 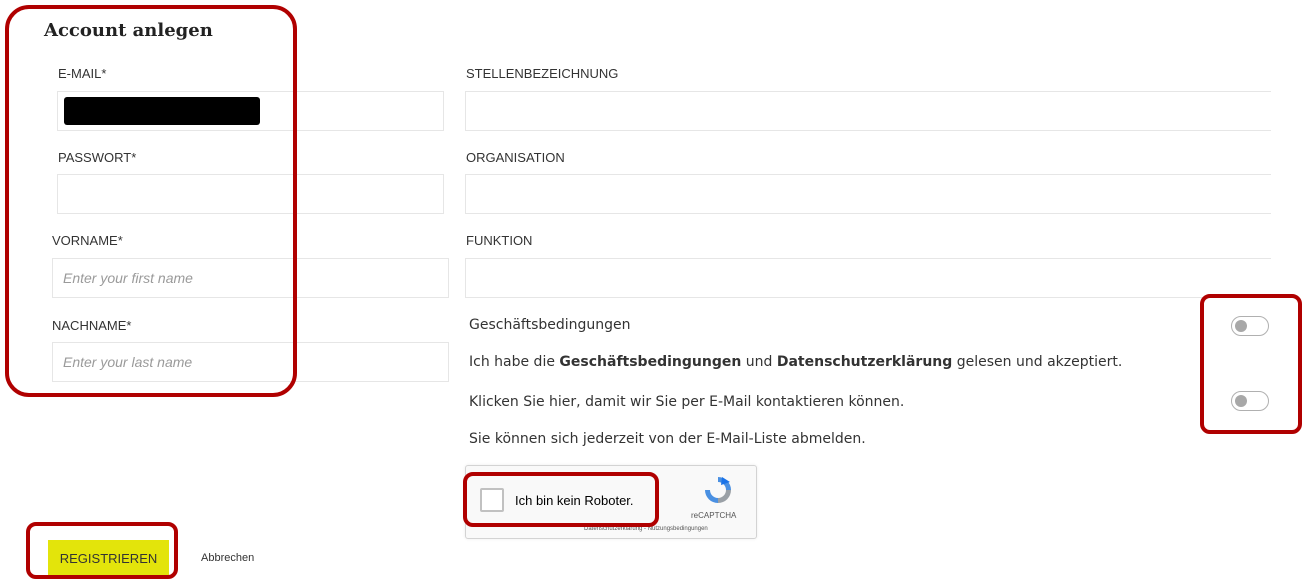 What do you see at coordinates (514, 362) in the screenshot?
I see `terms-prefix: Ich habe die` at bounding box center [514, 362].